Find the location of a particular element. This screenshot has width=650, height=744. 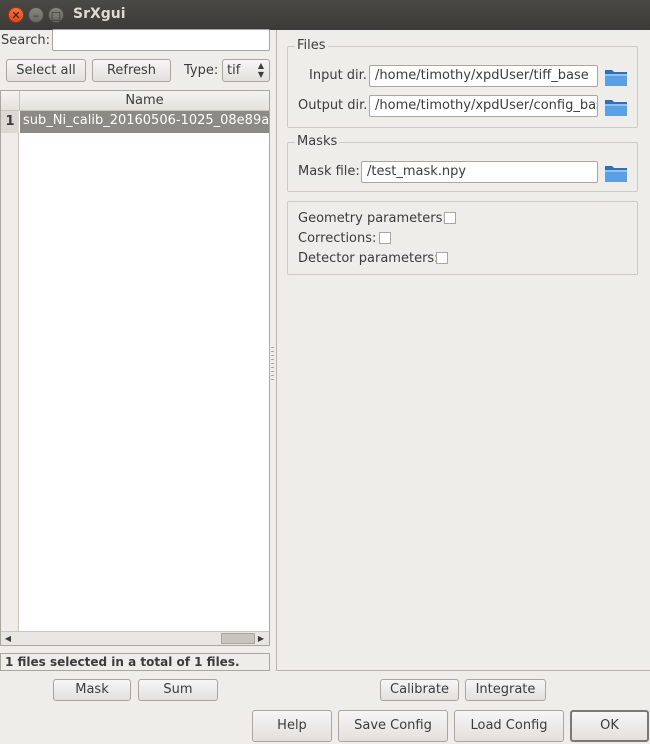

select-all-button: Select all is located at coordinates (46, 70).